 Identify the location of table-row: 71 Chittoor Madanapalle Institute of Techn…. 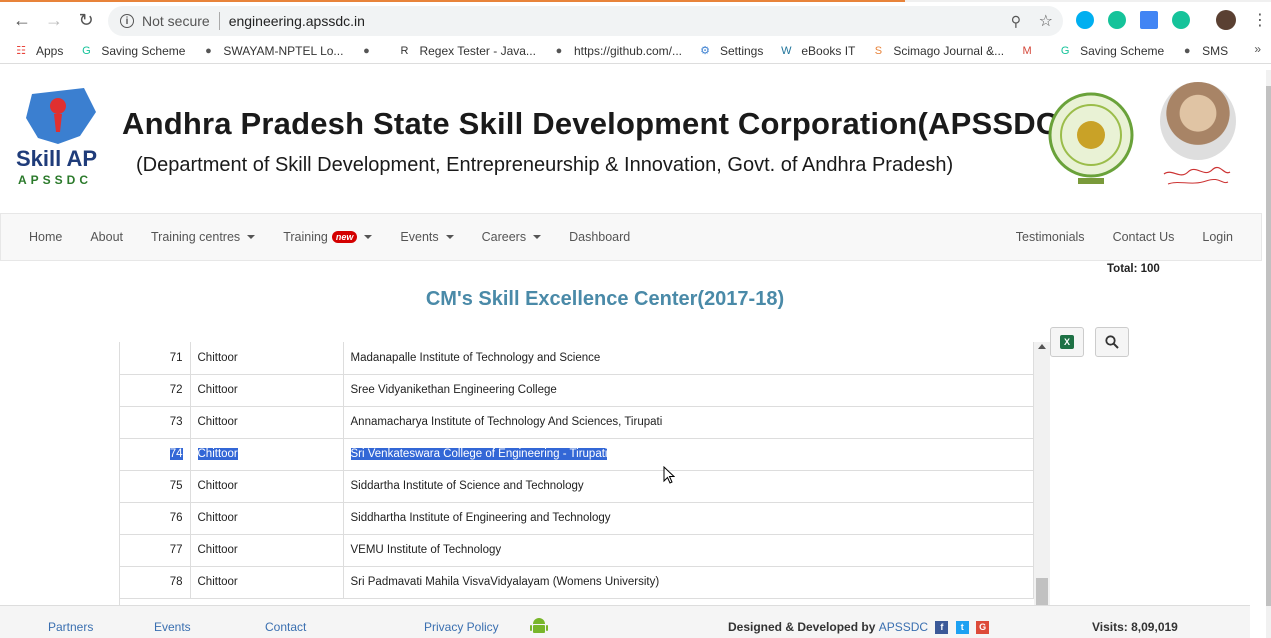
(577, 358).